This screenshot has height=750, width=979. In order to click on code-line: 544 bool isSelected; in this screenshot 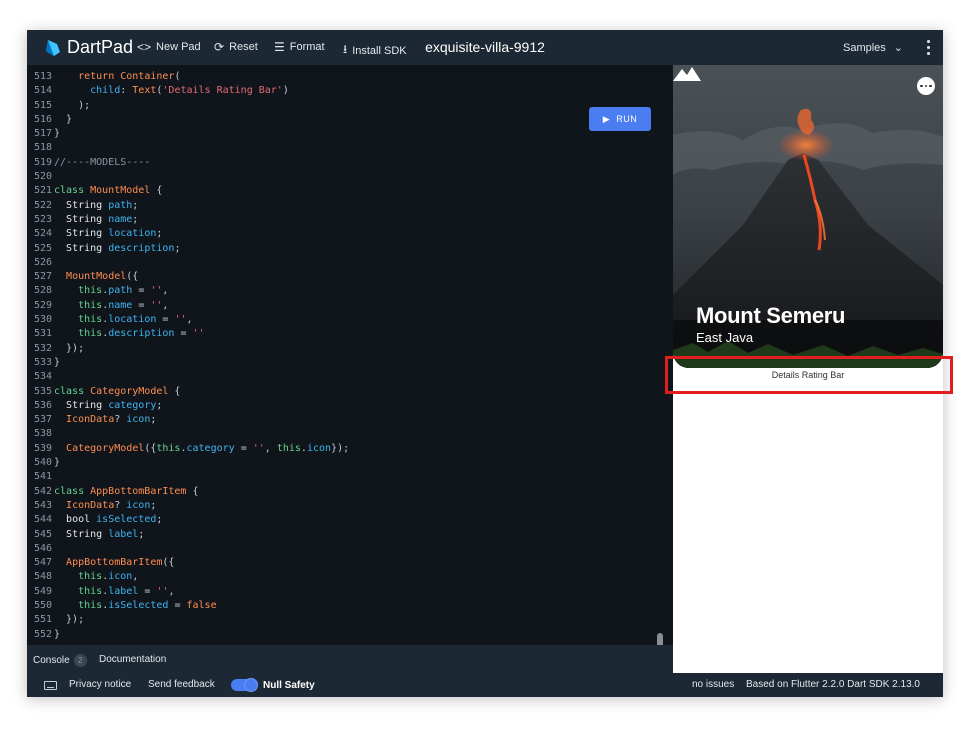, I will do `click(188, 520)`.